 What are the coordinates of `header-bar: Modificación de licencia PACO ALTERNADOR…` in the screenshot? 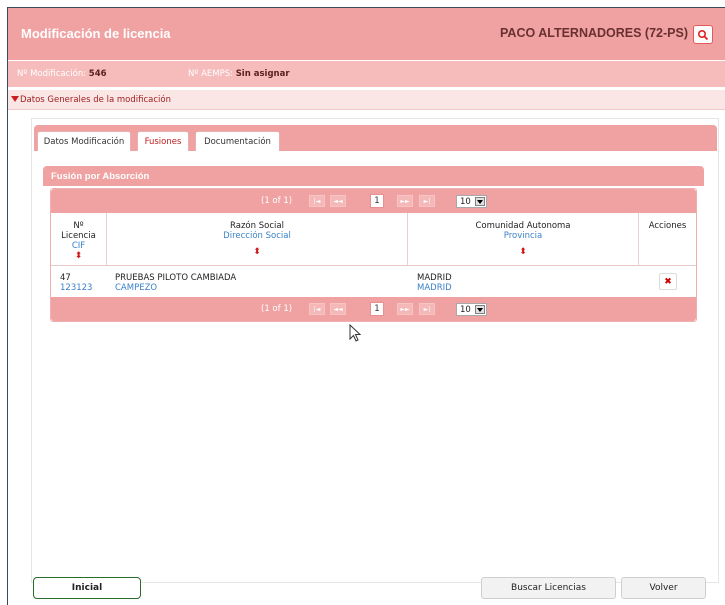 It's located at (366, 34).